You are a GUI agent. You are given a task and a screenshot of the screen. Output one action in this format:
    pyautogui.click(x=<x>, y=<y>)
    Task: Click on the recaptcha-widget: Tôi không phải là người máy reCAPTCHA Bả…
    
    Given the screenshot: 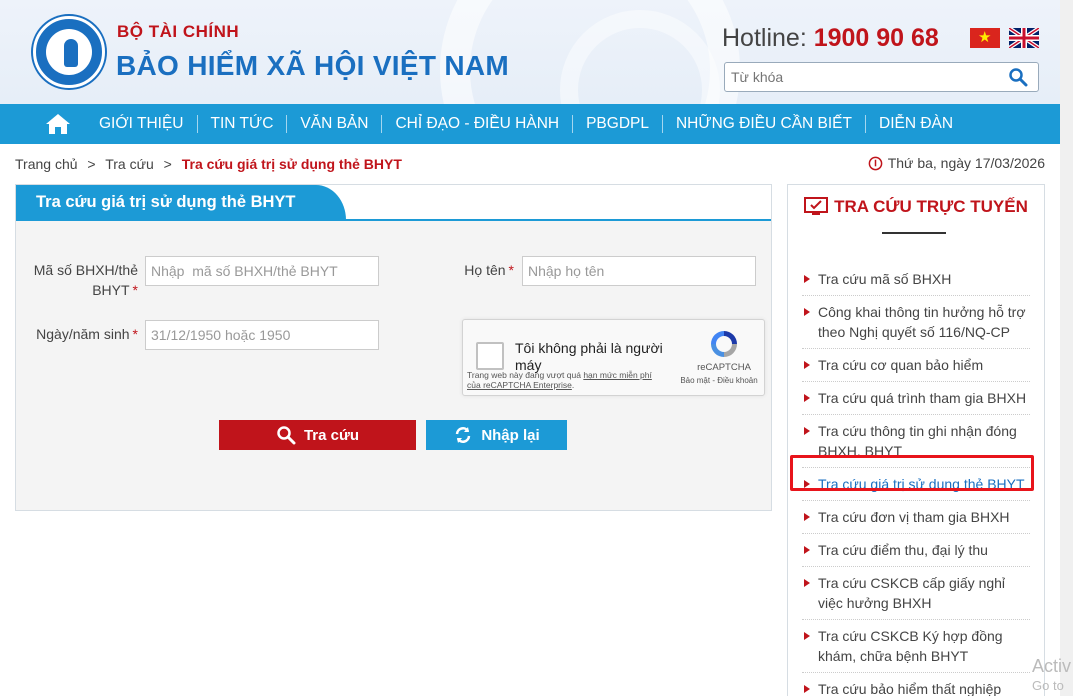 What is the action you would take?
    pyautogui.click(x=613, y=357)
    